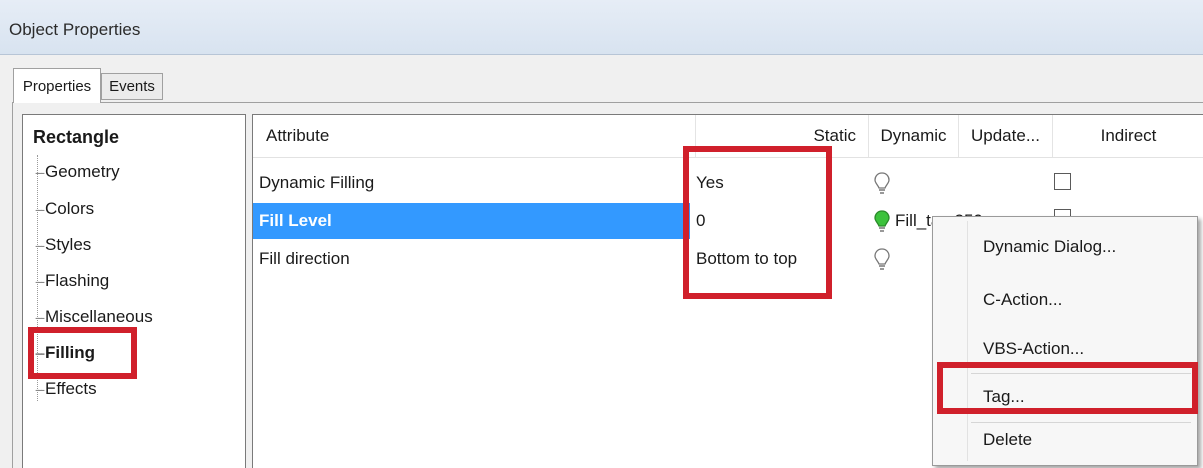  What do you see at coordinates (99, 316) in the screenshot?
I see `tree-item-label: Miscellaneous` at bounding box center [99, 316].